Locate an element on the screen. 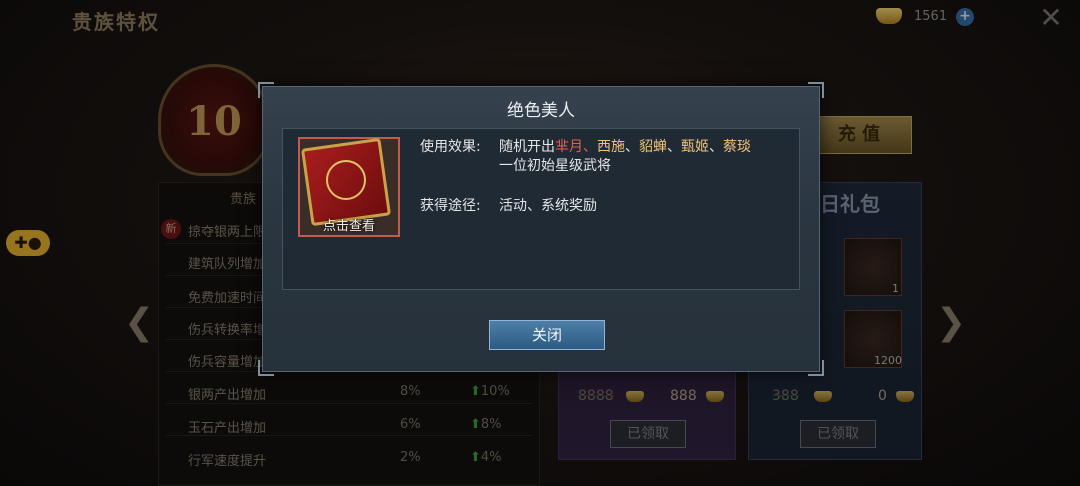 This screenshot has width=1080, height=486. effect-description: 随机开出芈月、西施、貂蝉、甄姬、蔡琰 is located at coordinates (625, 146).